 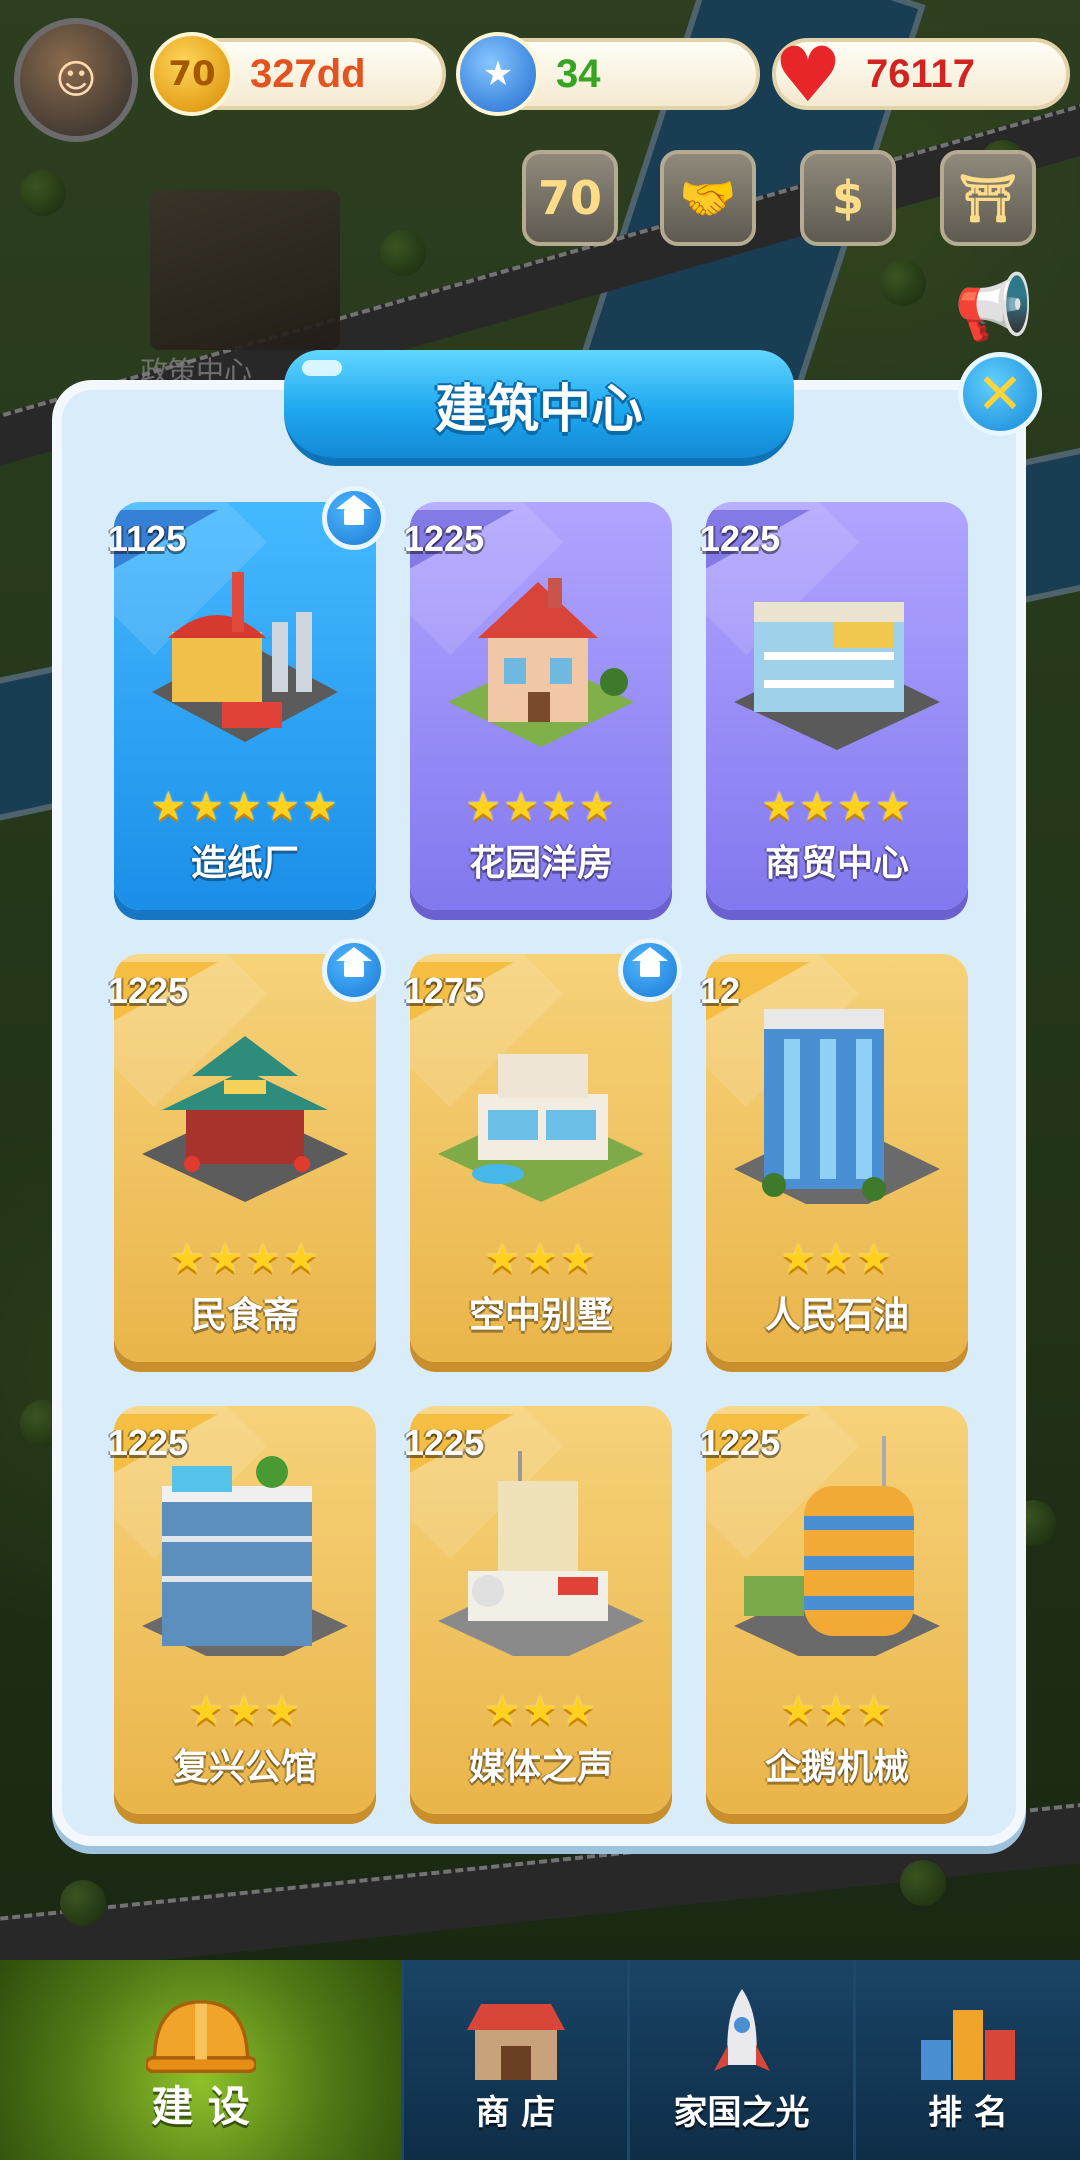 What do you see at coordinates (988, 198) in the screenshot?
I see `pagoda-icon: ⛩` at bounding box center [988, 198].